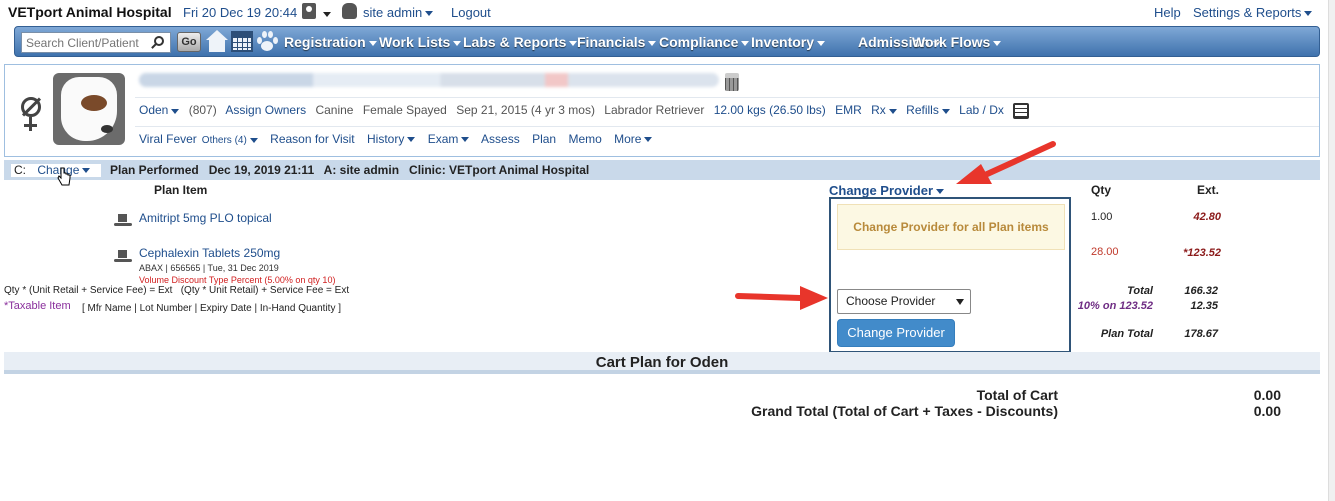 This screenshot has height=501, width=1335. Describe the element at coordinates (56, 170) in the screenshot. I see `change-clinician-box: C: Change` at that location.